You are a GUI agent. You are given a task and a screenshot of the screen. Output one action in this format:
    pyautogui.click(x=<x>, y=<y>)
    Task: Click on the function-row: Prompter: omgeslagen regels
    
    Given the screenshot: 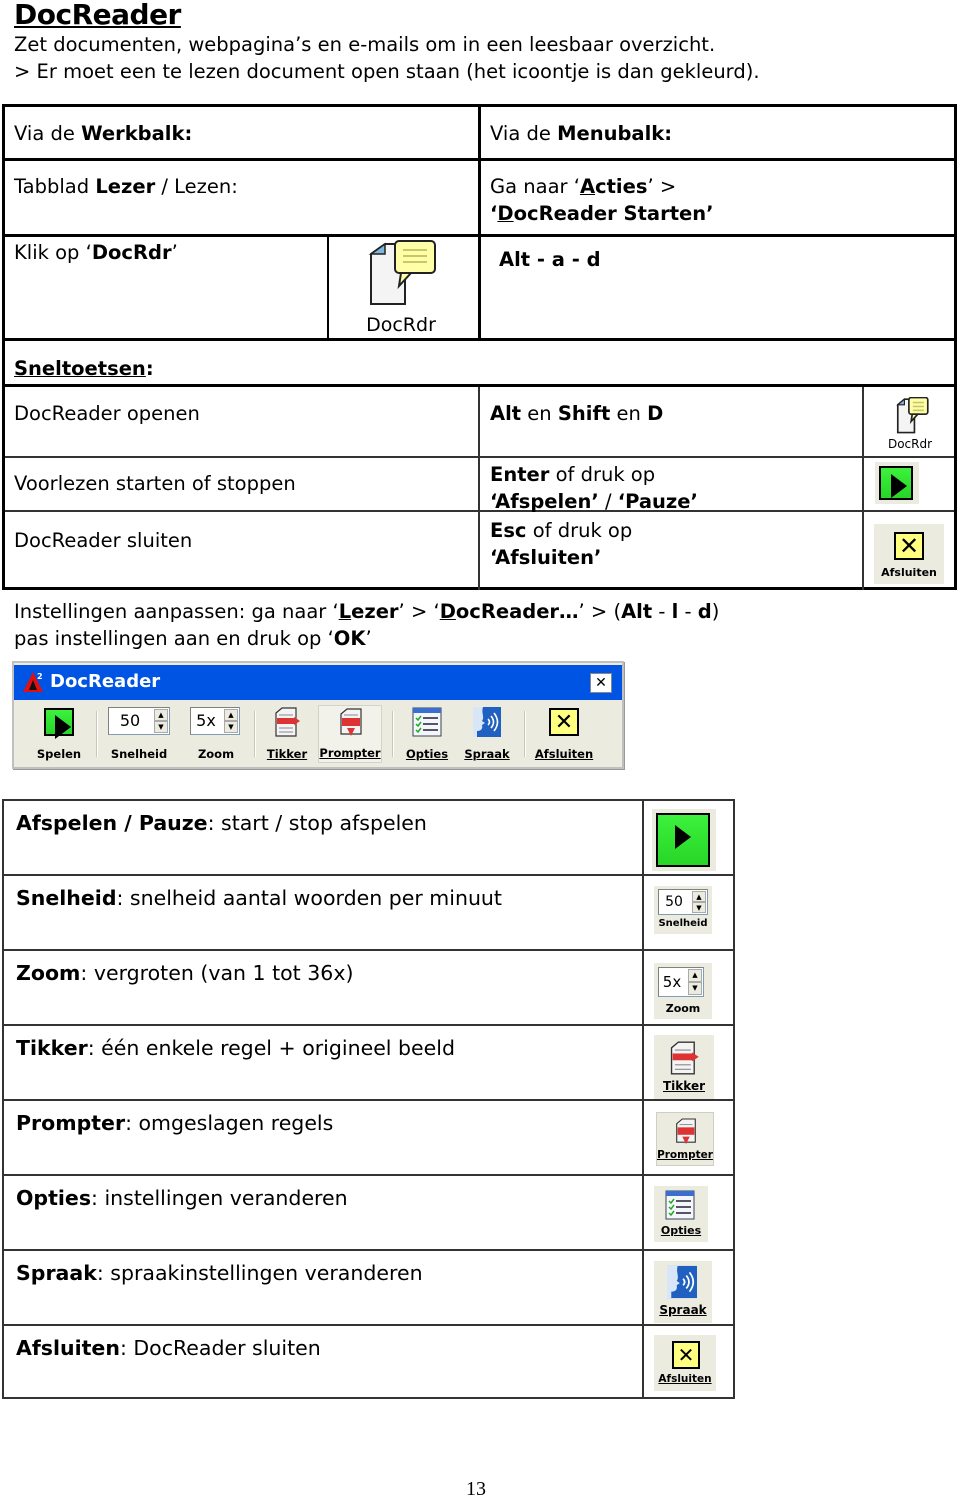 What is the action you would take?
    pyautogui.click(x=174, y=1123)
    